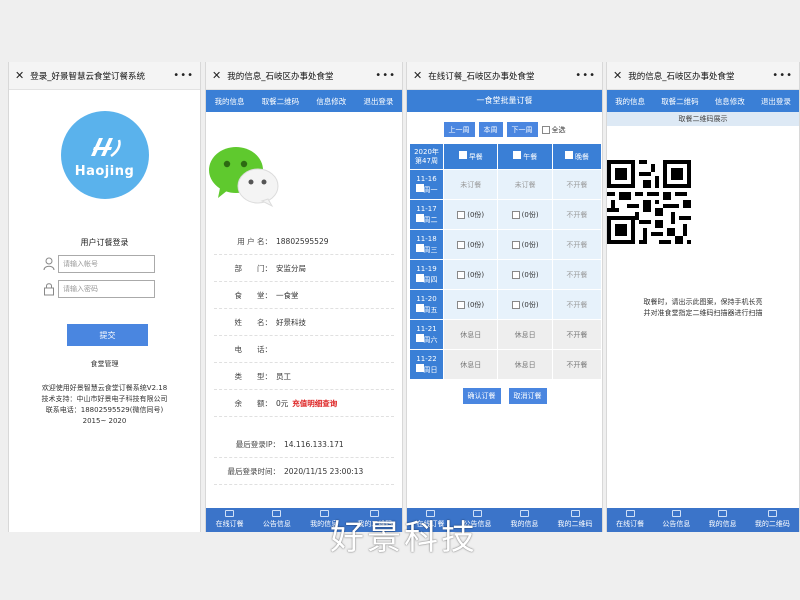 This screenshot has width=800, height=600. I want to click on week-header: 2020年 第47周, so click(426, 156).